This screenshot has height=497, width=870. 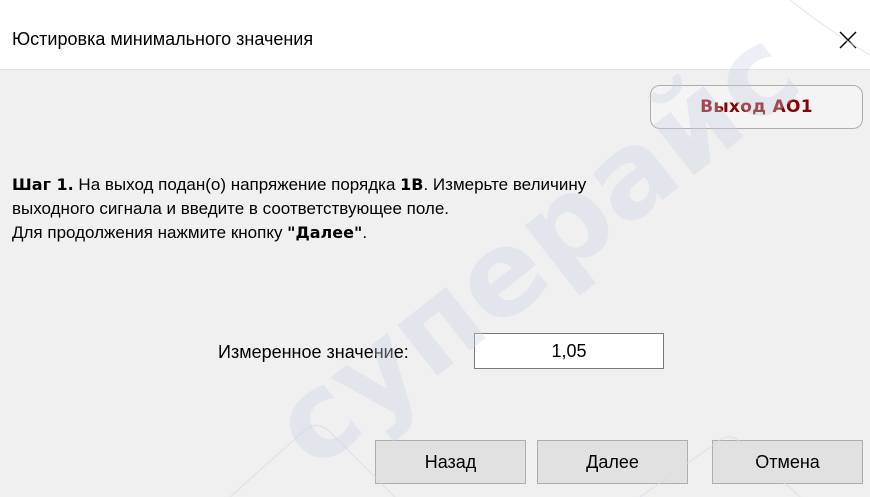 I want to click on close-icon, so click(x=848, y=40).